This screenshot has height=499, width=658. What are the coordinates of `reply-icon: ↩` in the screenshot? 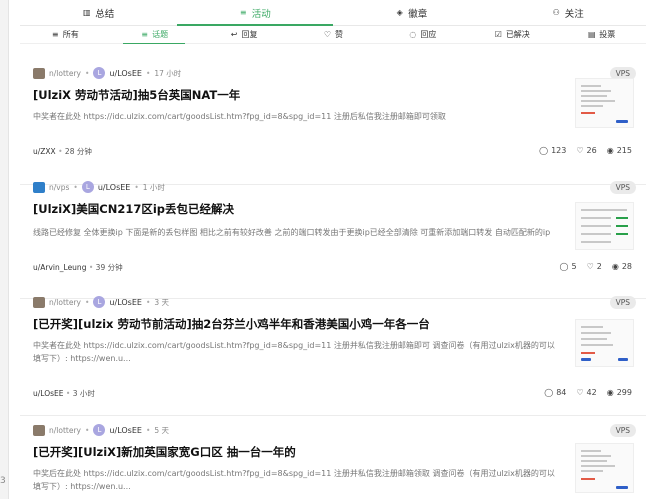 It's located at (234, 34).